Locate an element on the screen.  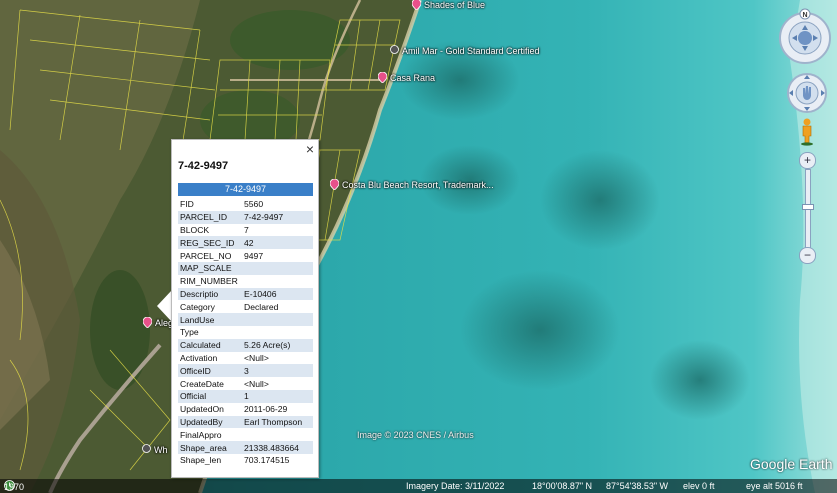
attribute-value: Declared is located at coordinates (261, 306).